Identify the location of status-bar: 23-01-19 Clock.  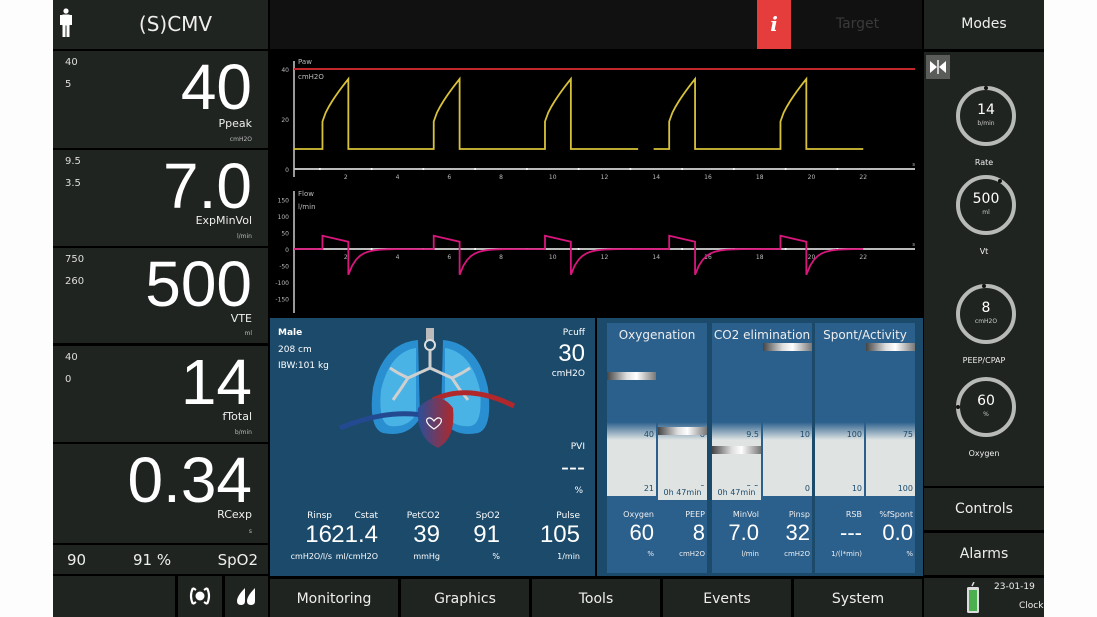
(984, 597).